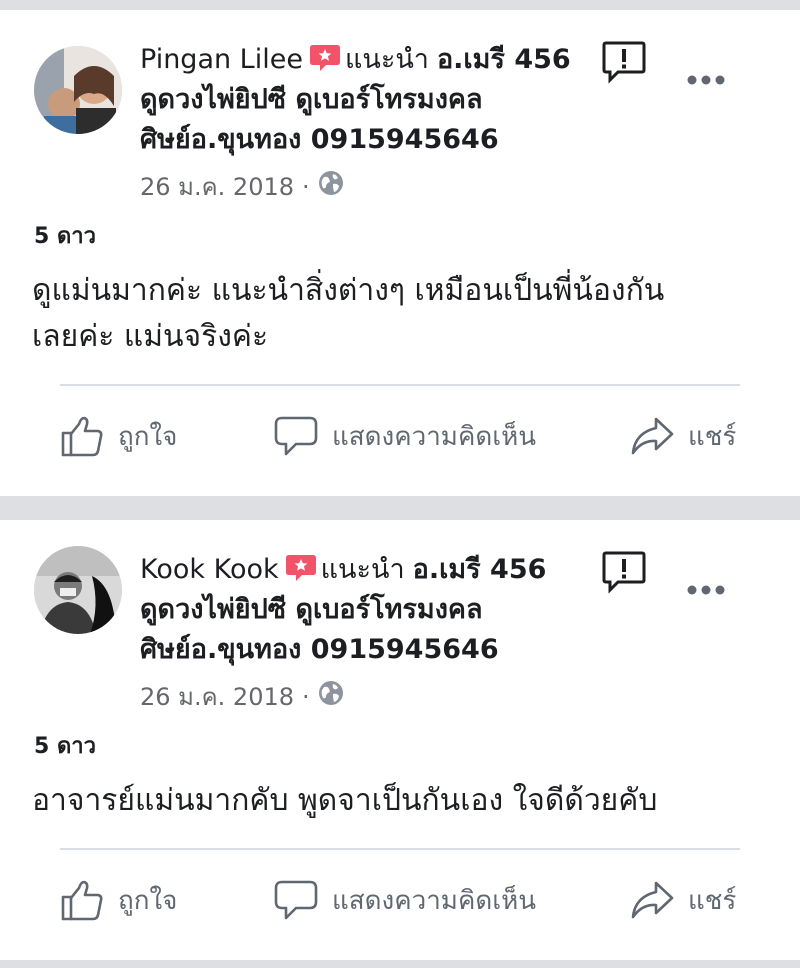 This screenshot has height=968, width=800. I want to click on author-name: Kook Kook, so click(209, 569).